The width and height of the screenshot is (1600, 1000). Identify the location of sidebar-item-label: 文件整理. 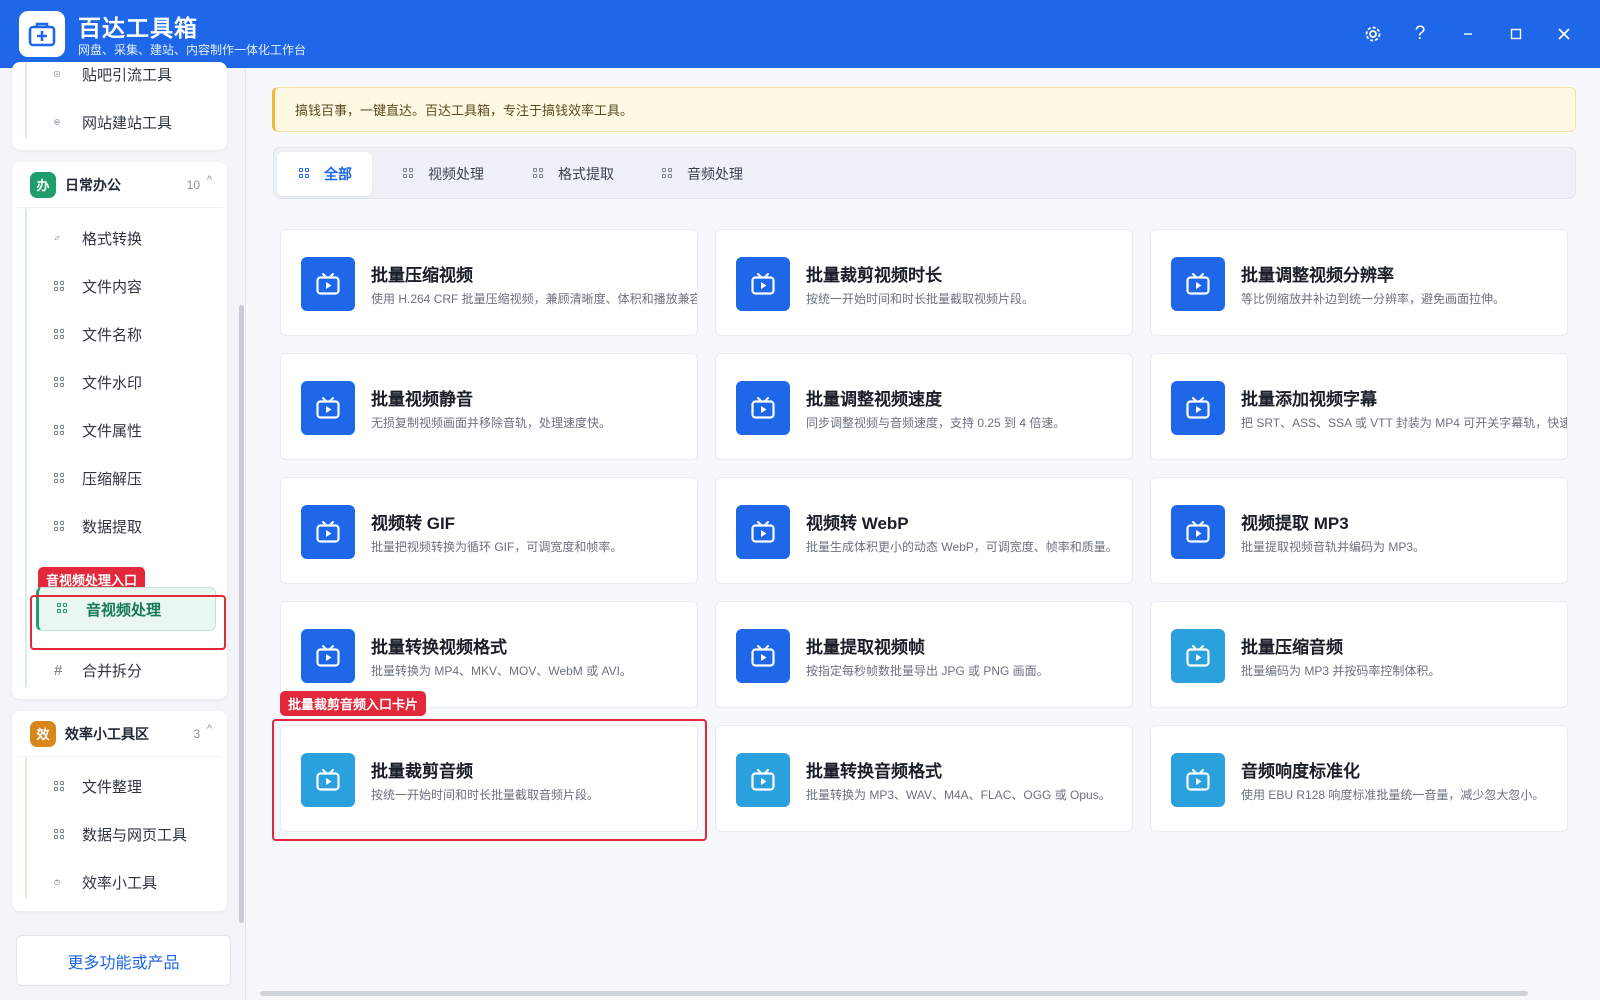
(112, 787).